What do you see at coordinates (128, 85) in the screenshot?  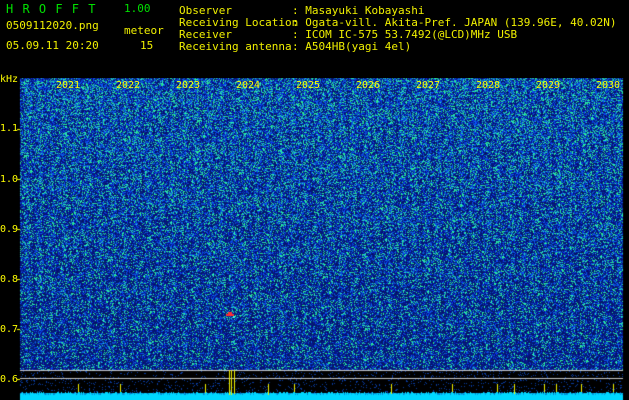 I see `x-tick-label: 2022` at bounding box center [128, 85].